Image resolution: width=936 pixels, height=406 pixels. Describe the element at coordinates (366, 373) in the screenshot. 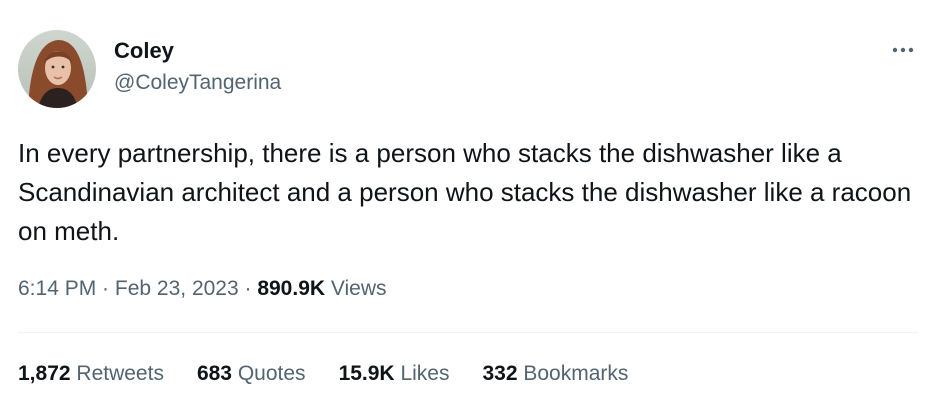

I see `likes-count: 15.9K` at that location.